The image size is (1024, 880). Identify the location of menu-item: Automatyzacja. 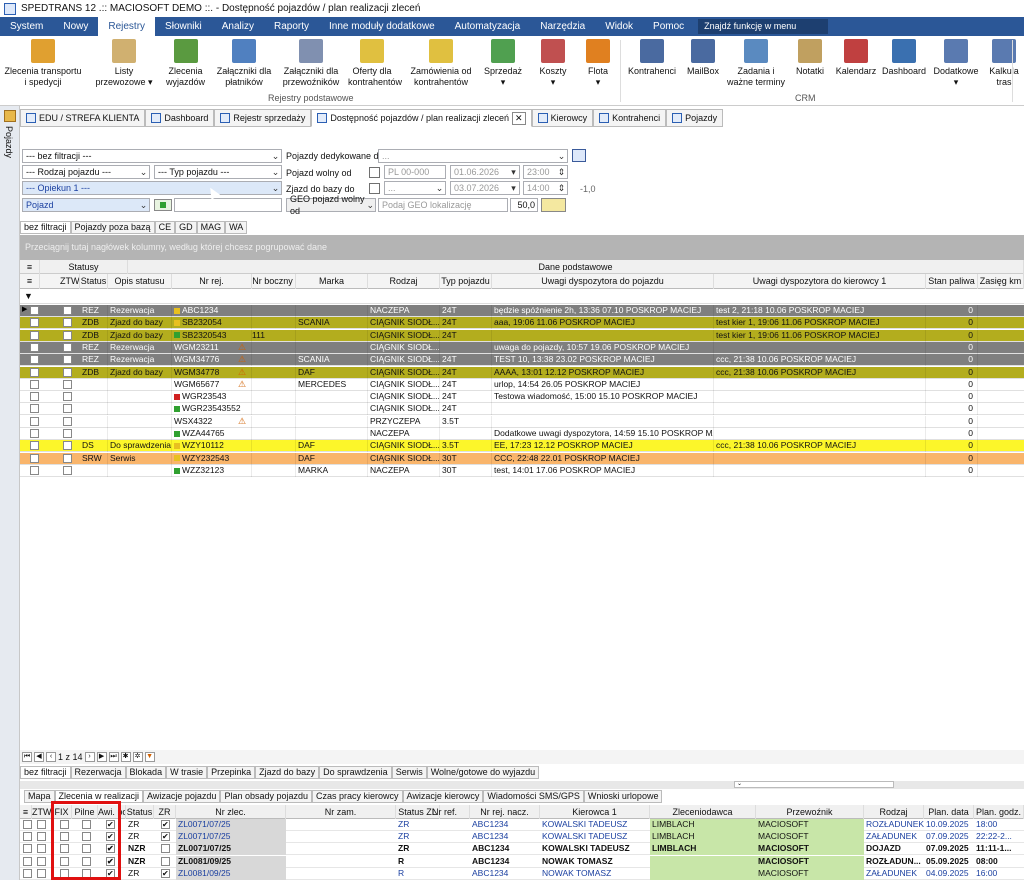
(488, 26).